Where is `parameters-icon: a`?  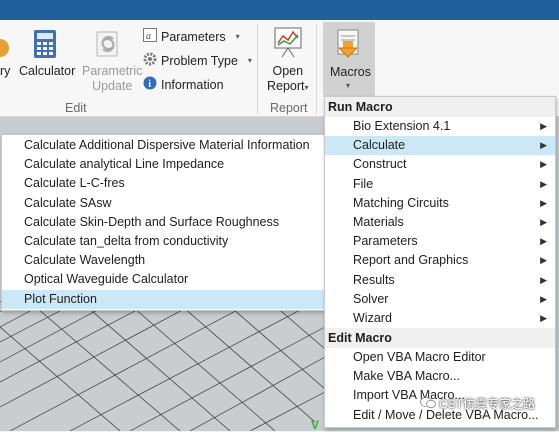
parameters-icon: a is located at coordinates (150, 36).